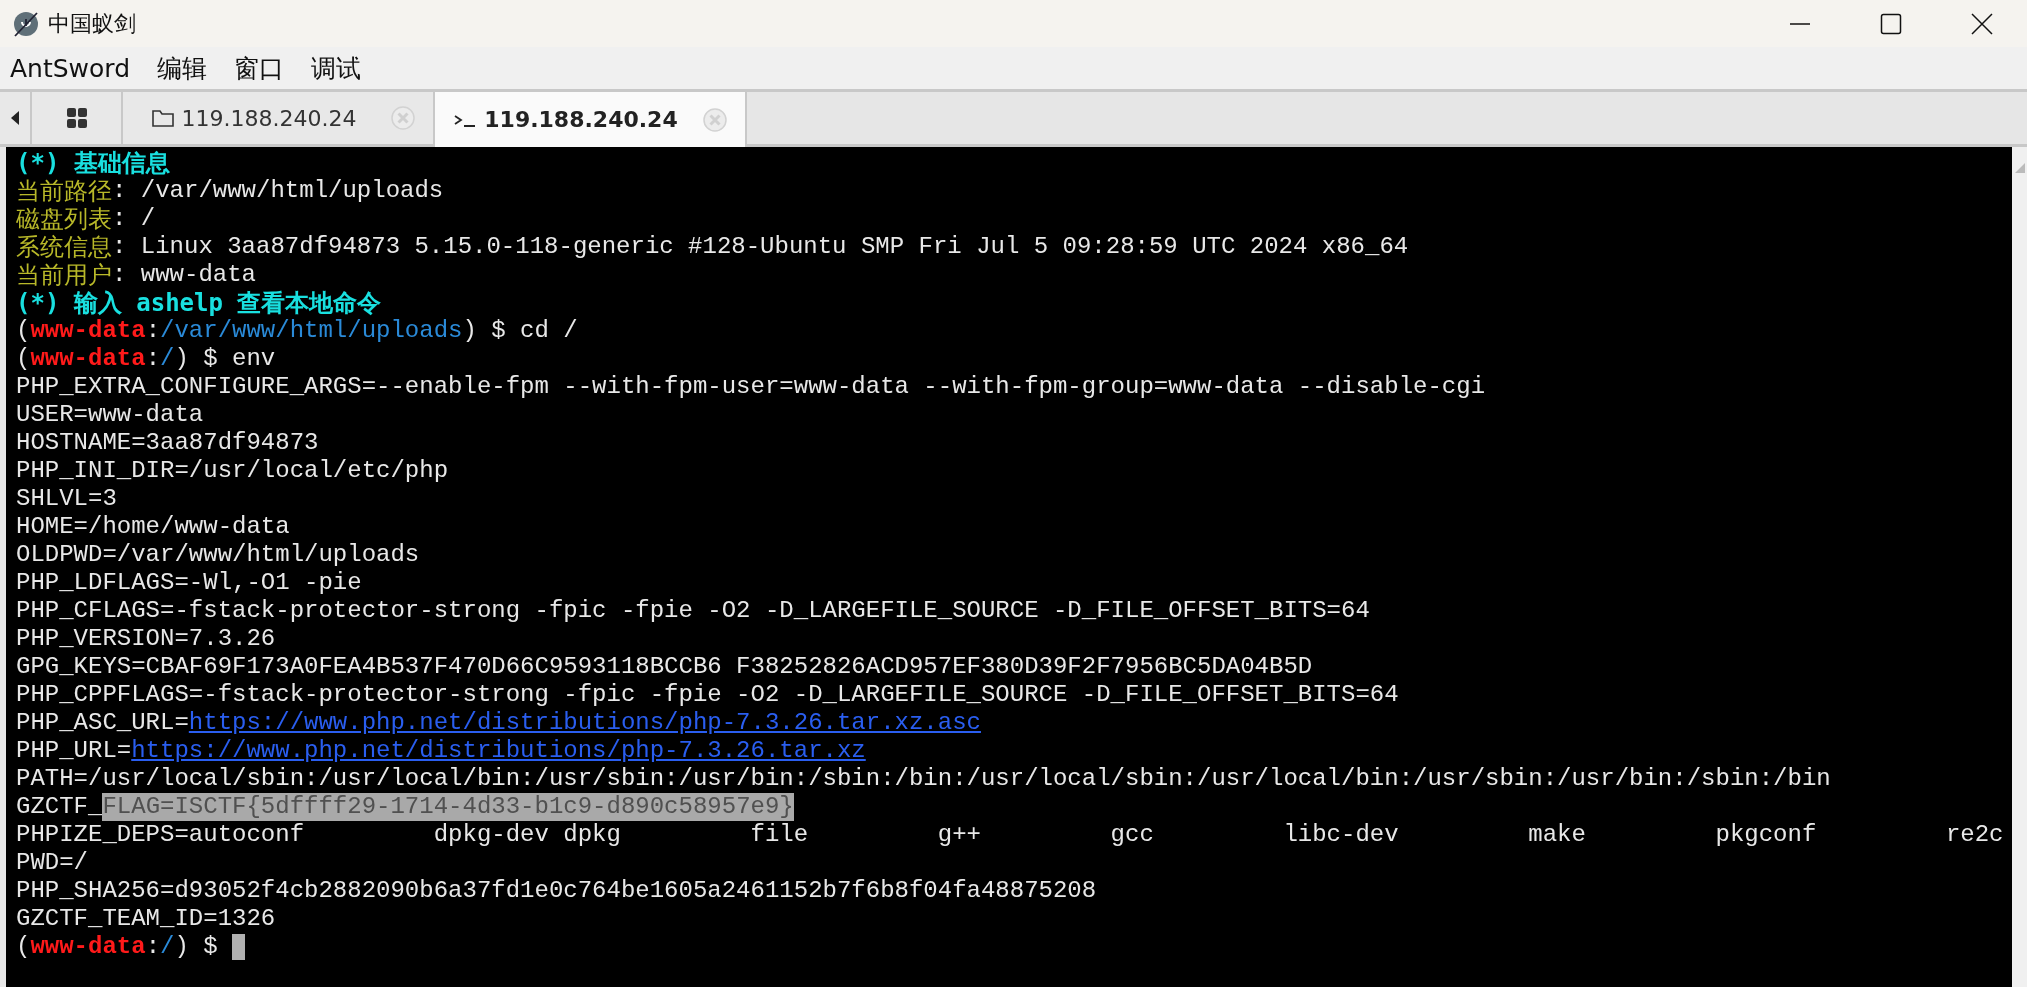 Image resolution: width=2027 pixels, height=987 pixels. Describe the element at coordinates (259, 68) in the screenshot. I see `menu-item: 窗口` at that location.